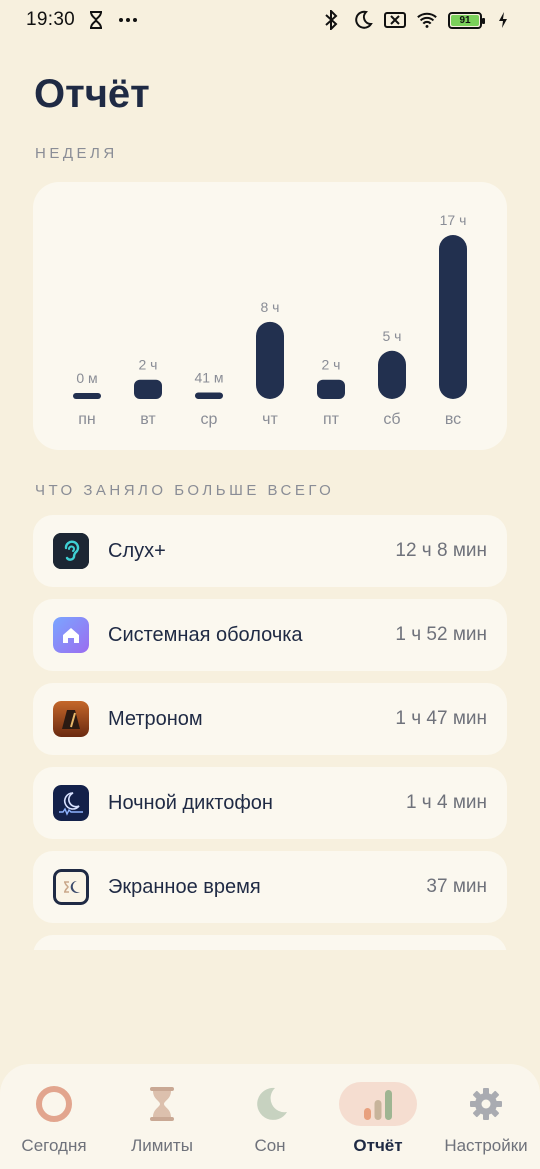 This screenshot has height=1169, width=540. Describe the element at coordinates (86, 378) in the screenshot. I see `chart-value-label: 0 м` at that location.